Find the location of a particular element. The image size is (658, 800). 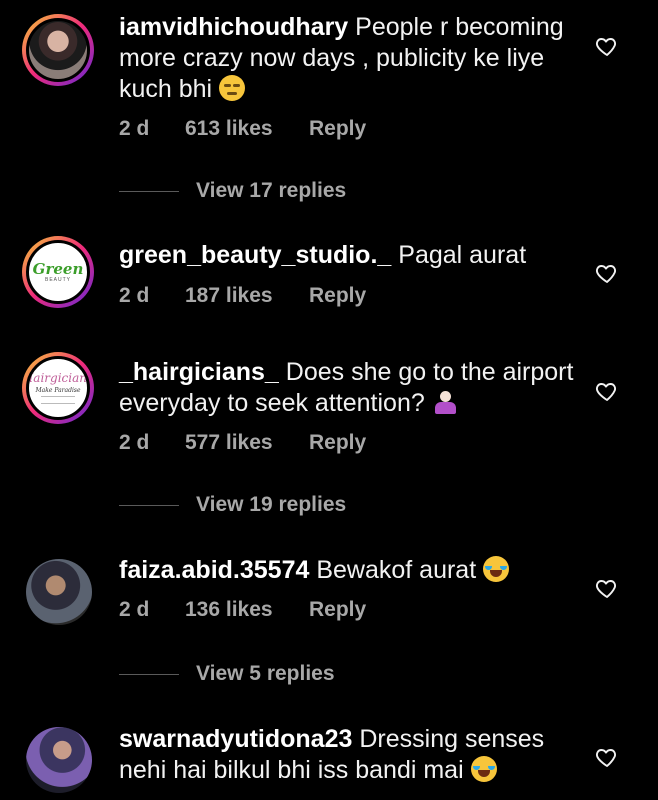

comment-body: faiza.abid.35574 Bewakof aurat is located at coordinates (349, 570).